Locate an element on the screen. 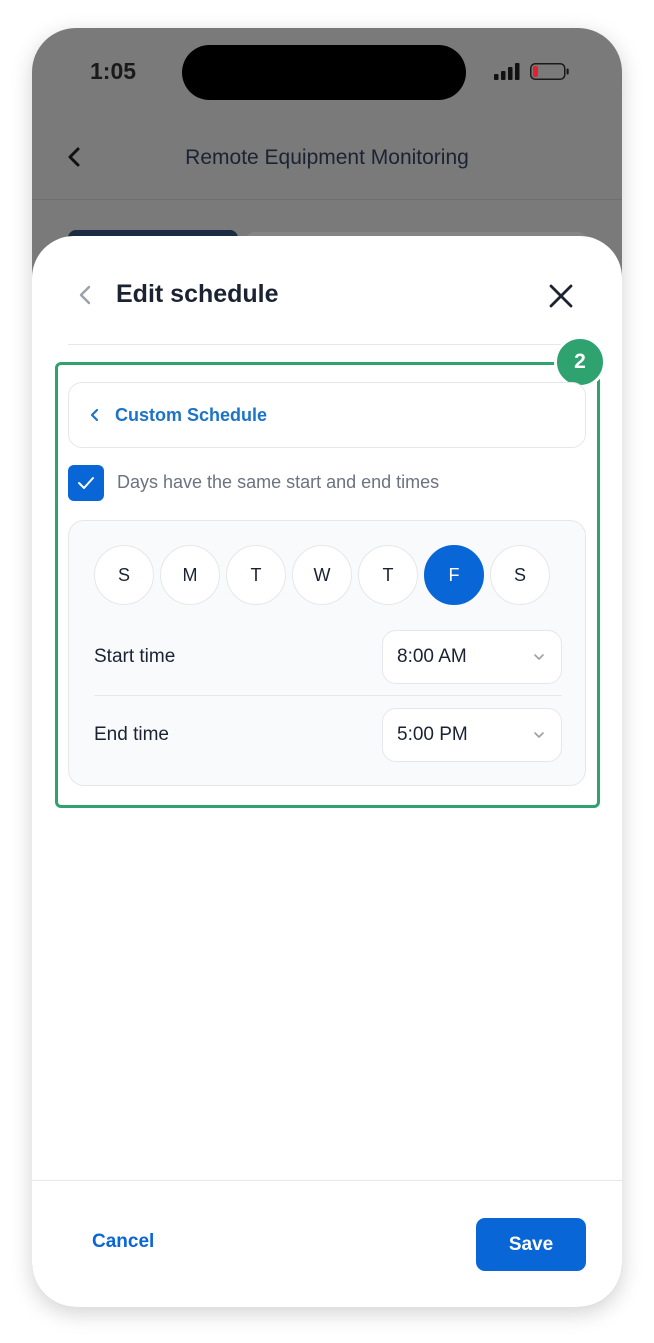 The height and width of the screenshot is (1343, 654). end-time-select: 5:00 PM is located at coordinates (472, 735).